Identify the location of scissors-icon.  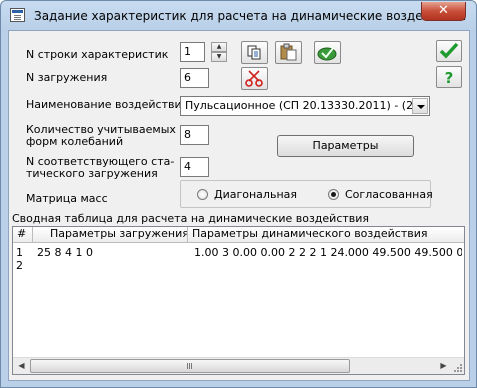
(254, 78).